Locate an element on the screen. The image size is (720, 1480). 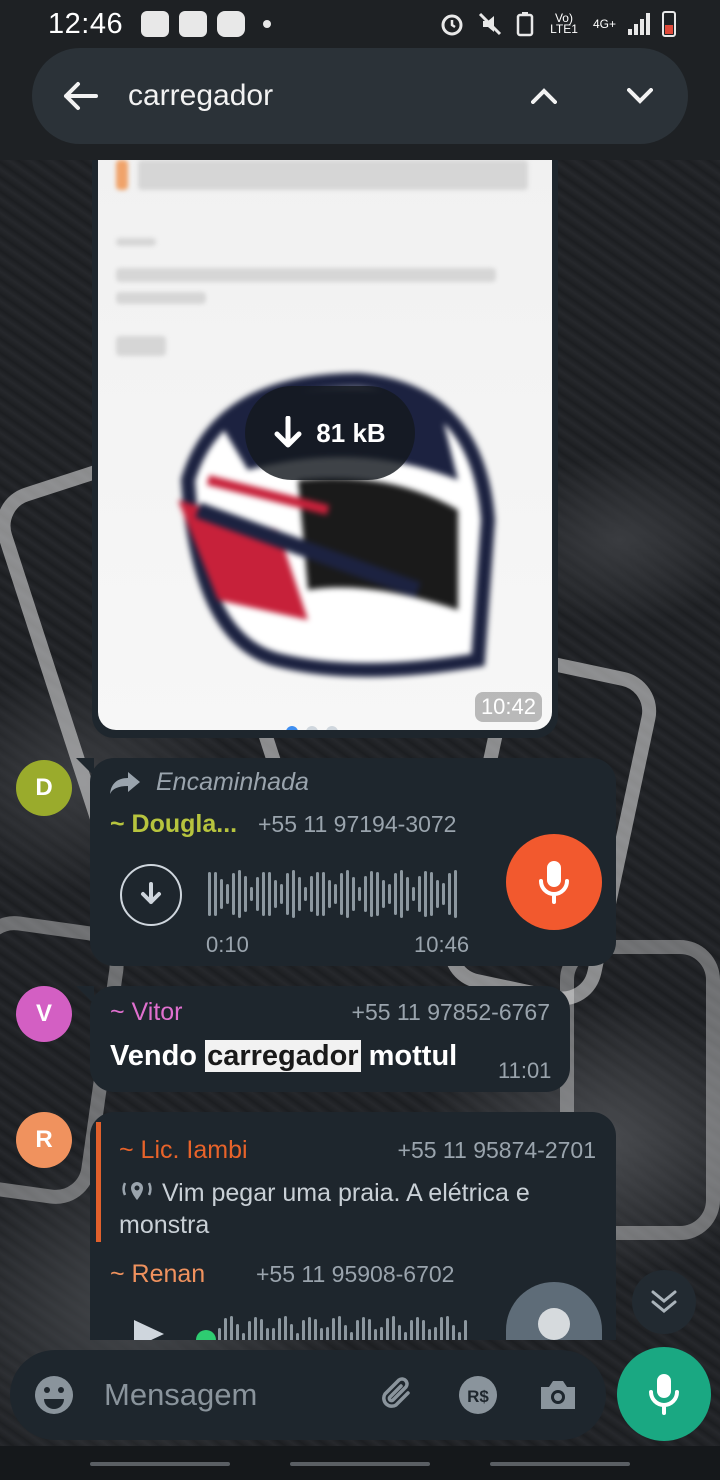
nav-home-gesture is located at coordinates (360, 1464).